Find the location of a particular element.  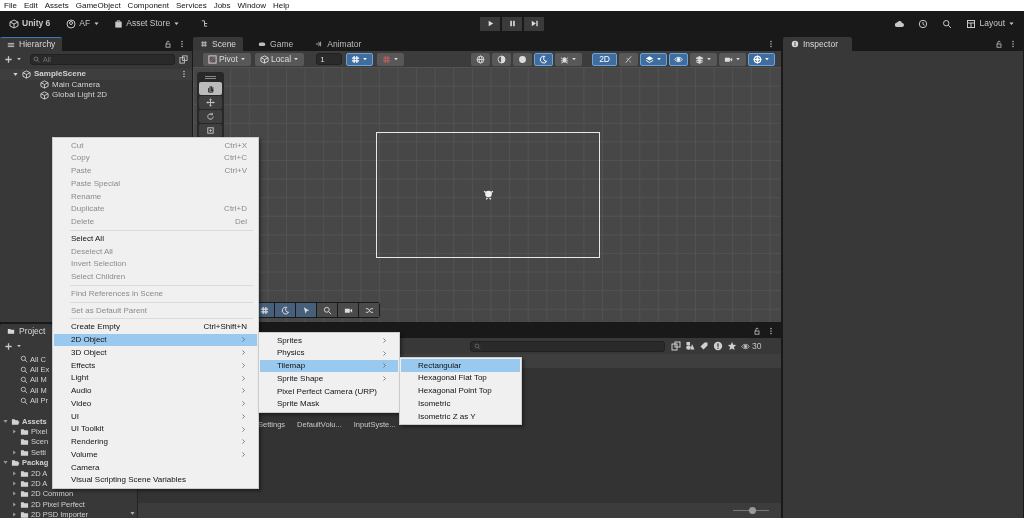

menu-item: Isometric is located at coordinates (460, 403).